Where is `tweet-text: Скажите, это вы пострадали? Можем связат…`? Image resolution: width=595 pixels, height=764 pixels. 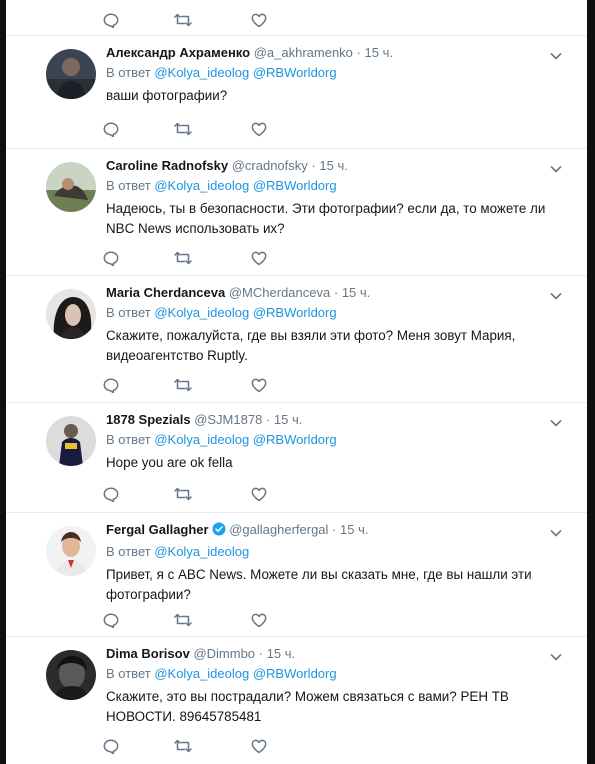
tweet-text: Скажите, это вы пострадали? Можем связат… is located at coordinates (307, 706).